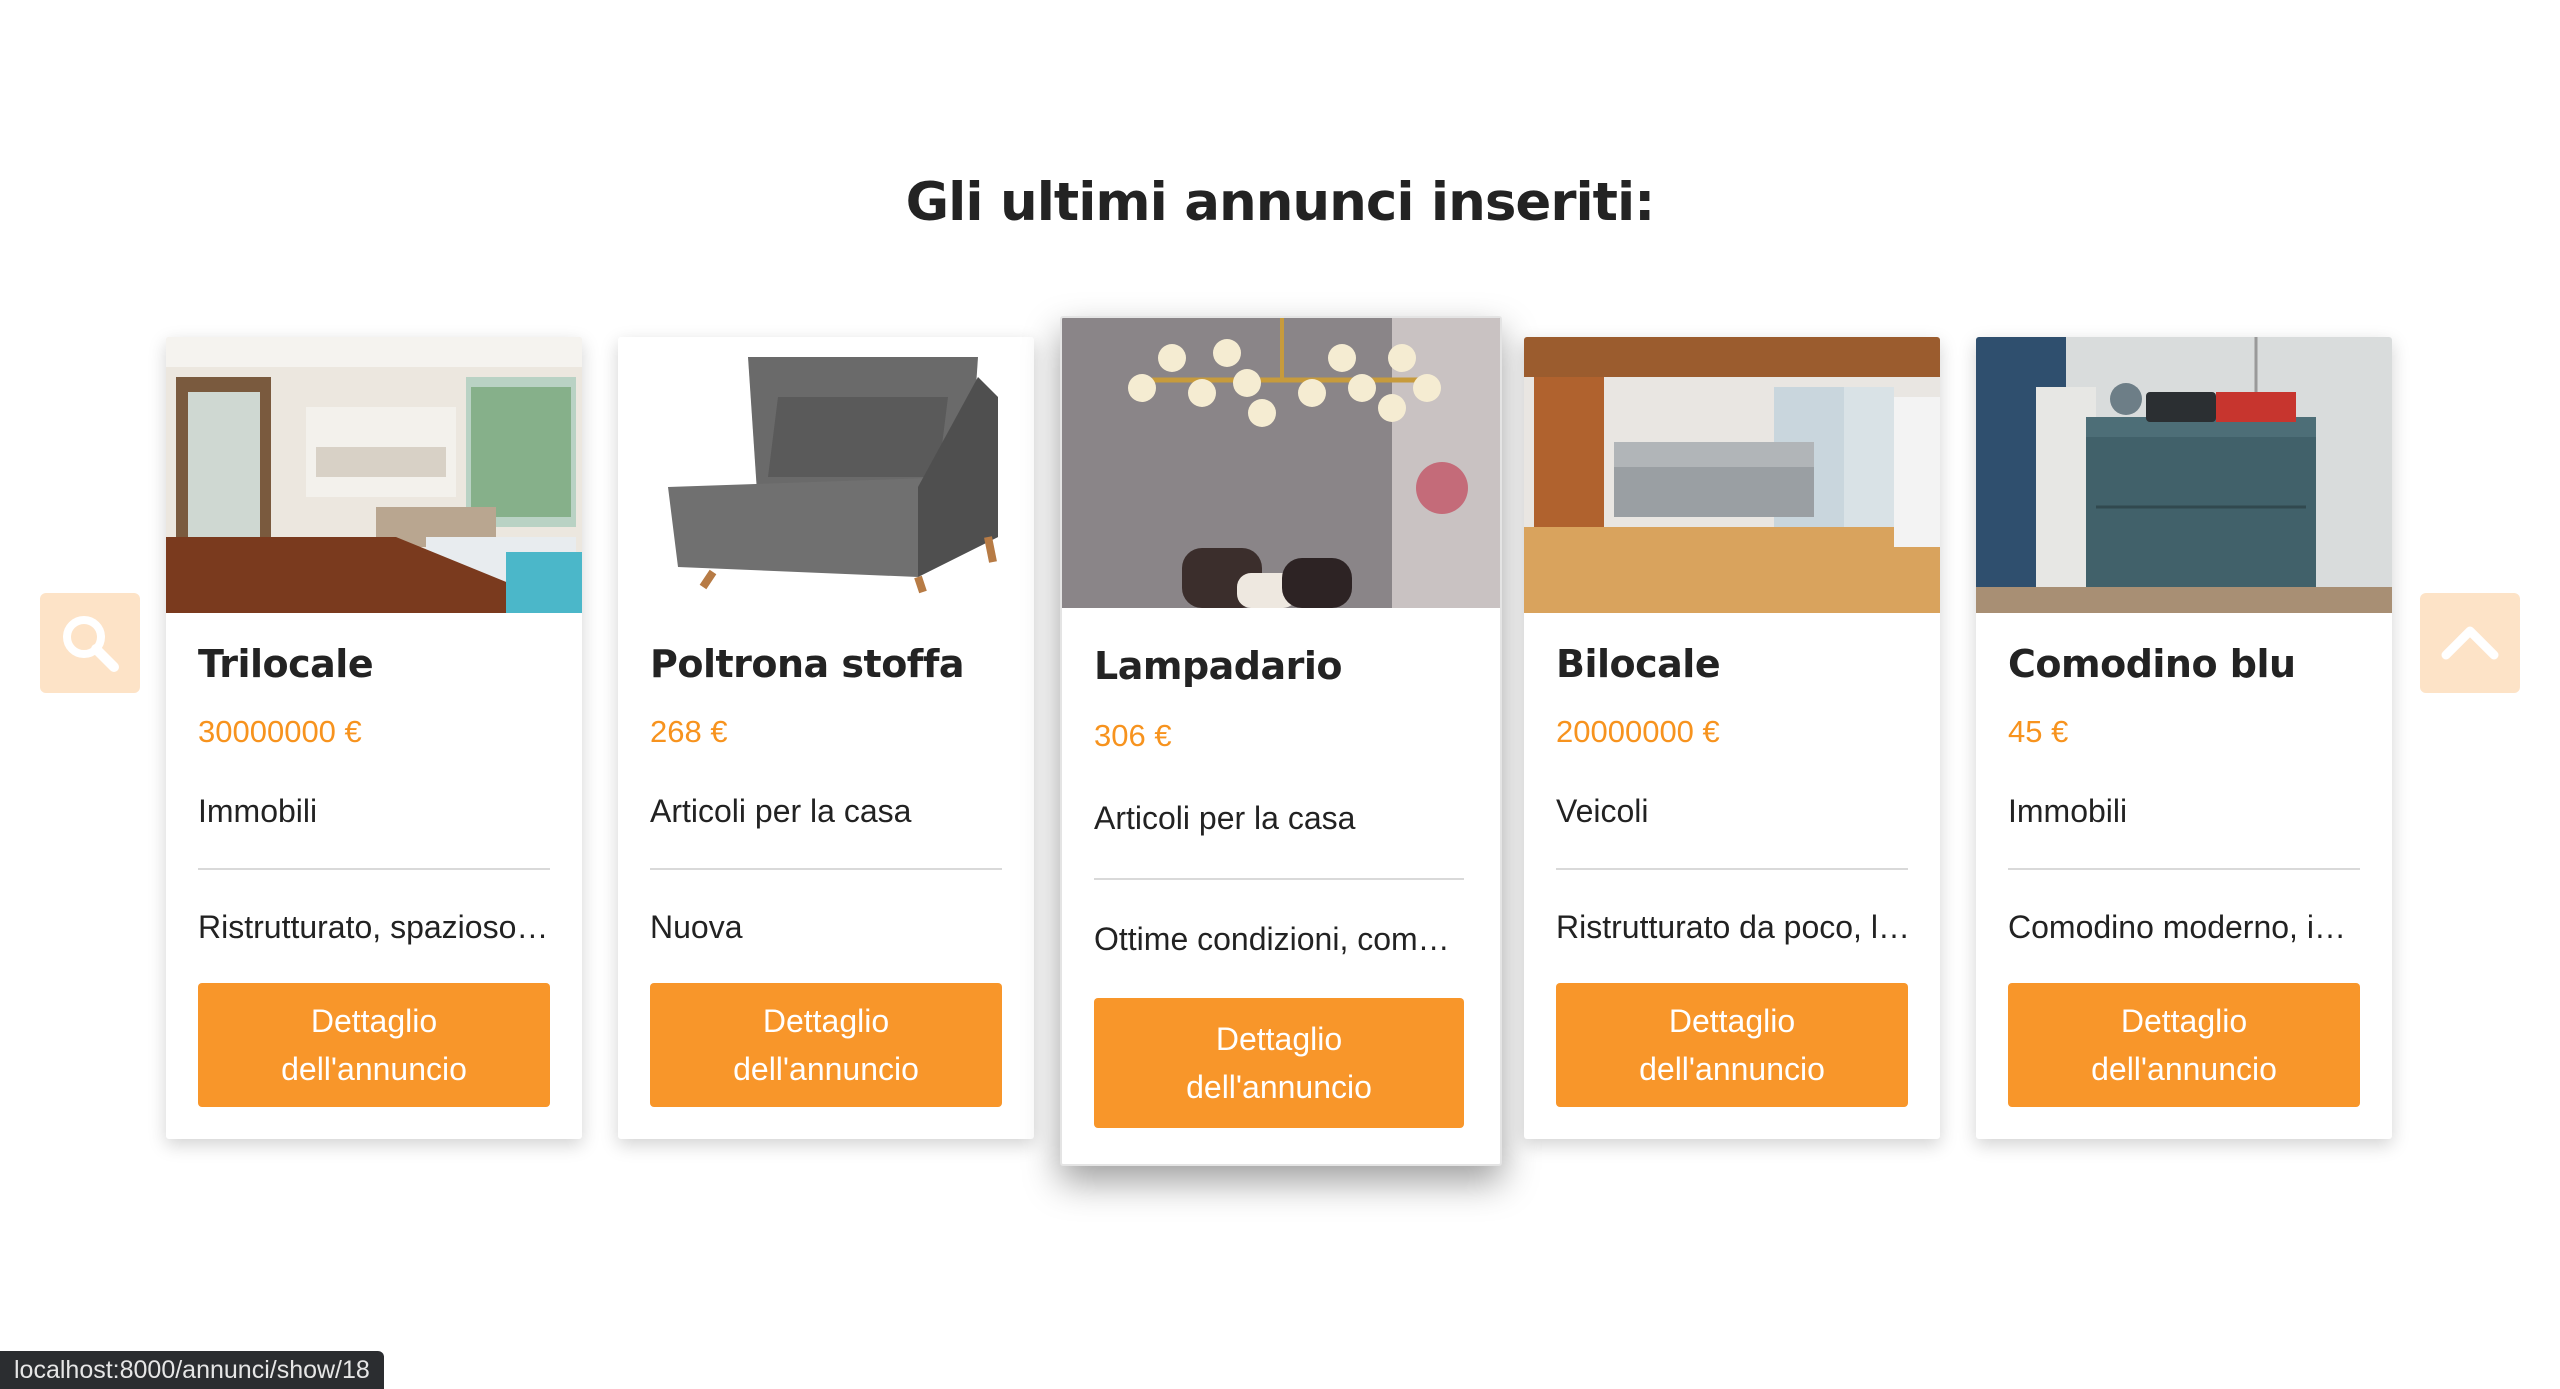 This screenshot has width=2560, height=1389. I want to click on card-title: Bilocale, so click(1638, 664).